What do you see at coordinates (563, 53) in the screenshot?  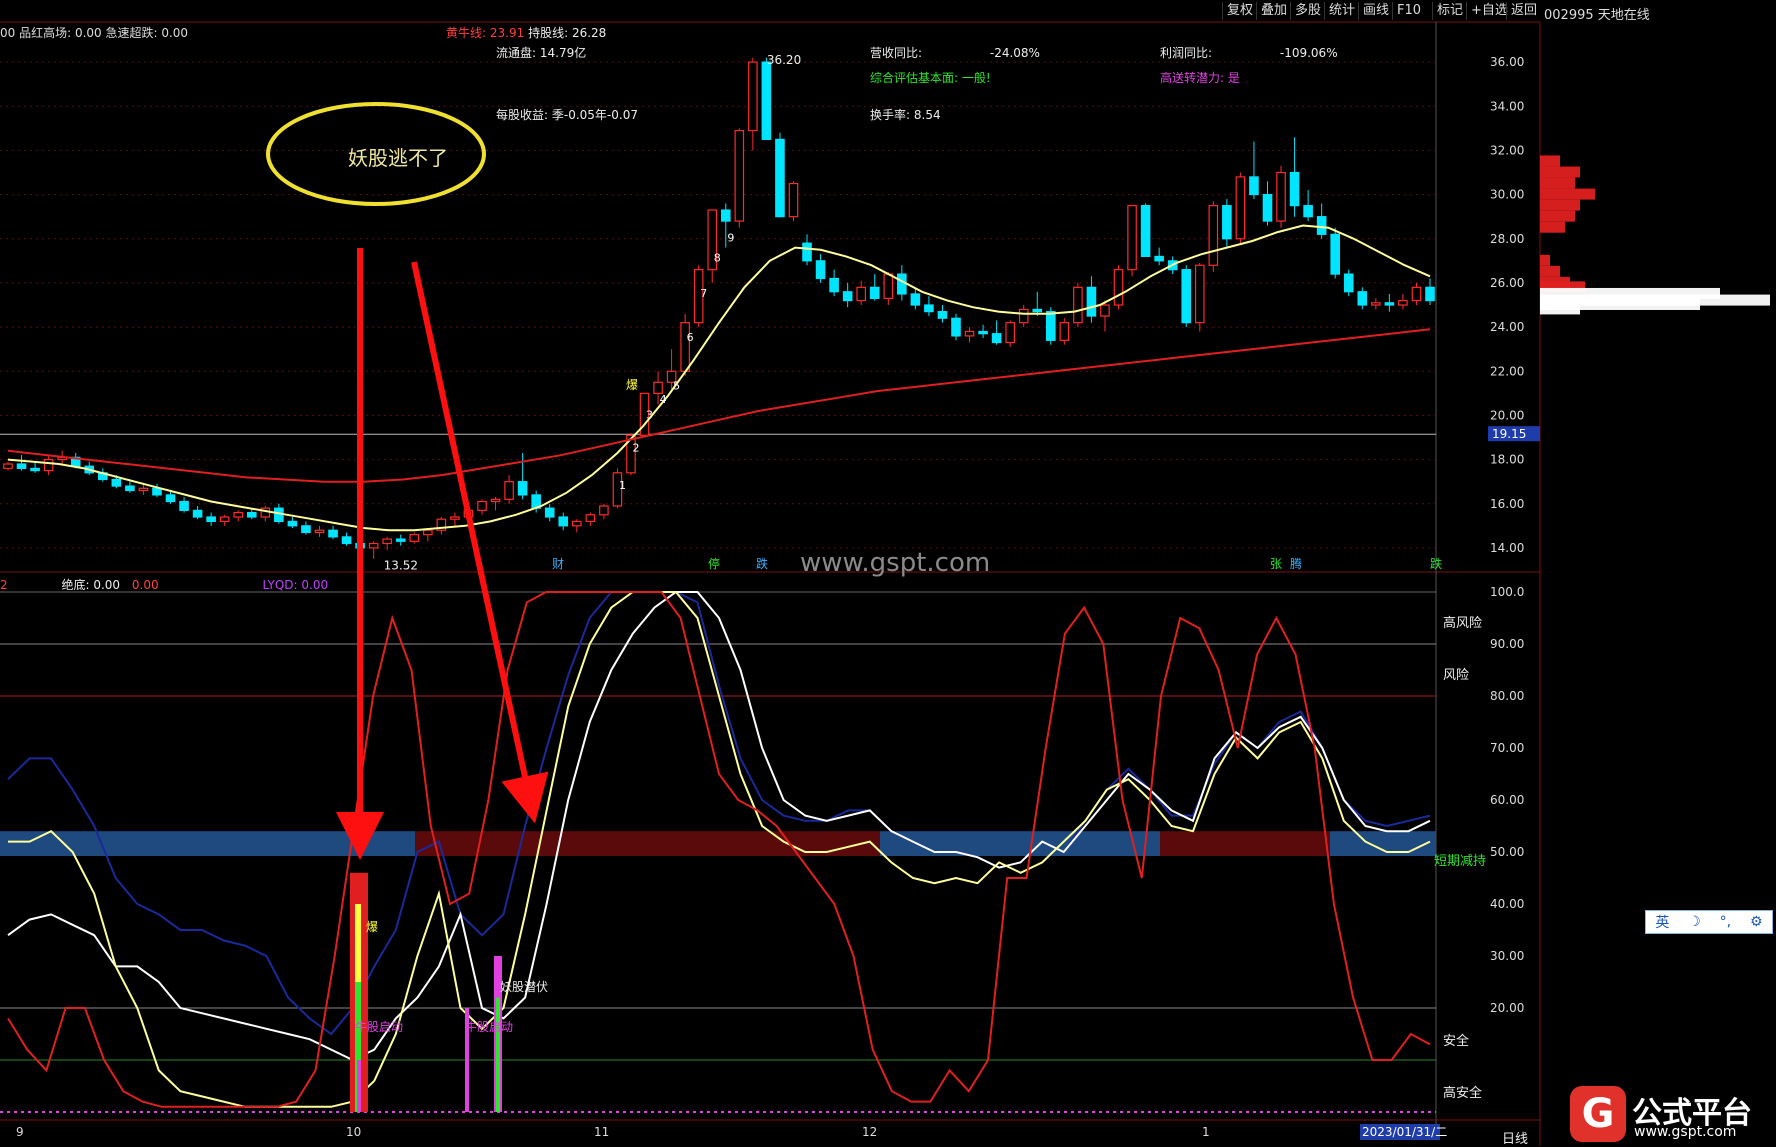 I see `float-value: 14.79亿` at bounding box center [563, 53].